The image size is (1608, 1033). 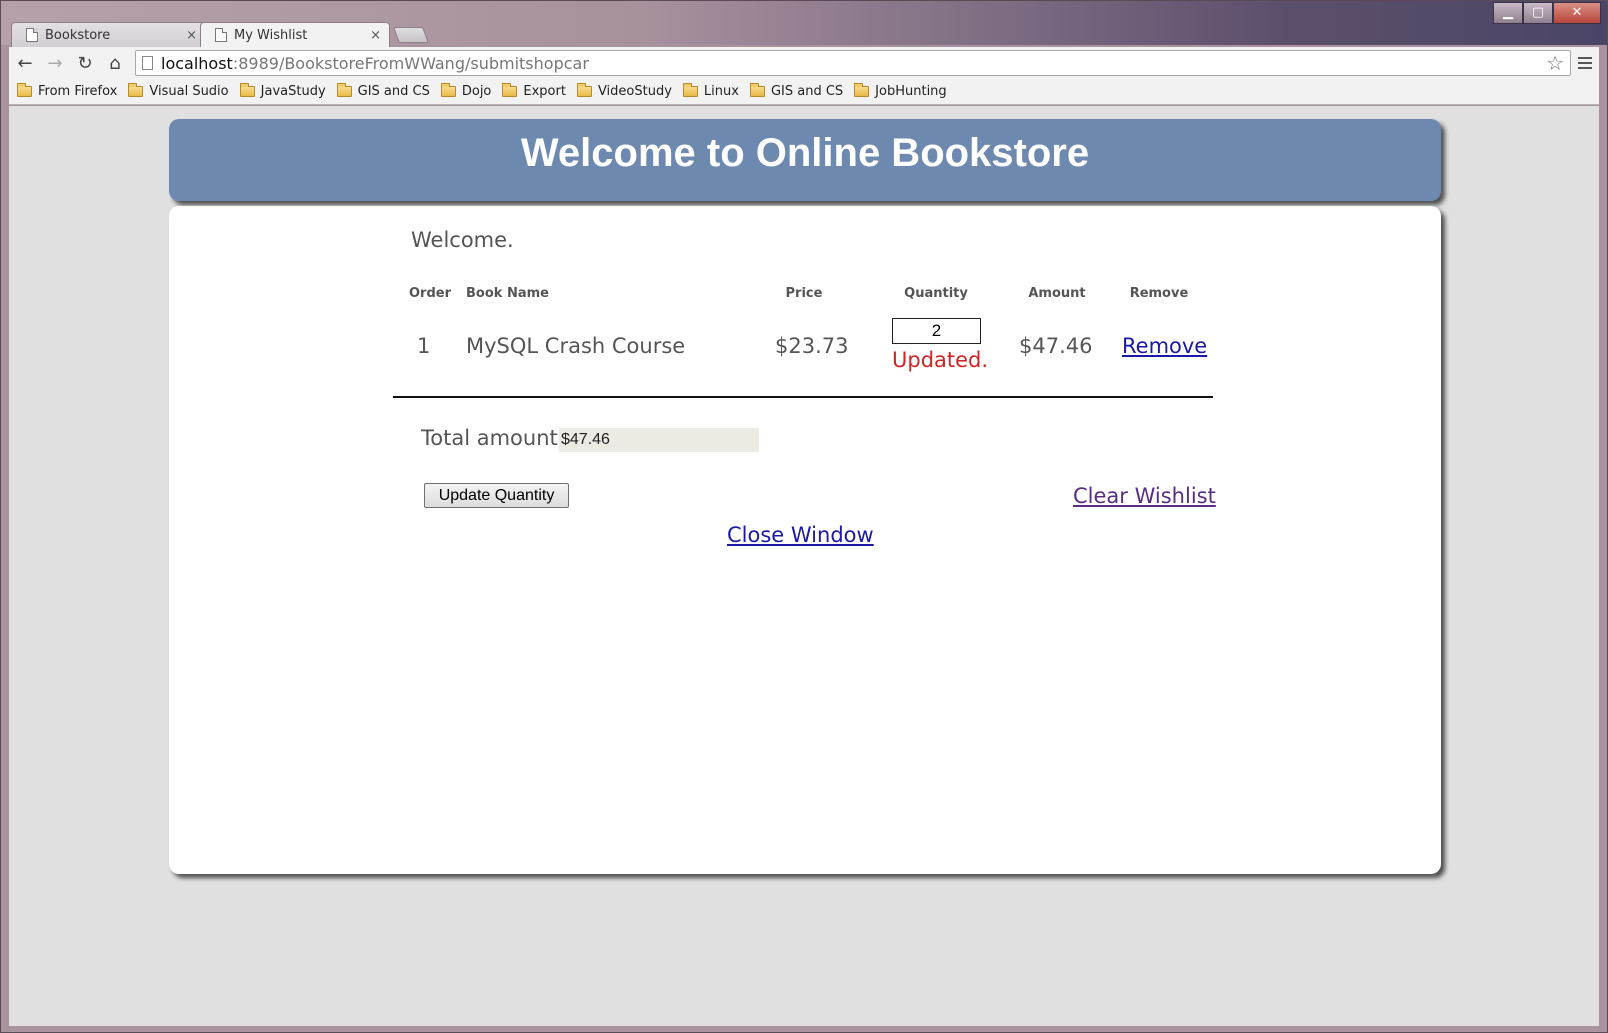 What do you see at coordinates (1159, 293) in the screenshot?
I see `column-header-remove: Remove` at bounding box center [1159, 293].